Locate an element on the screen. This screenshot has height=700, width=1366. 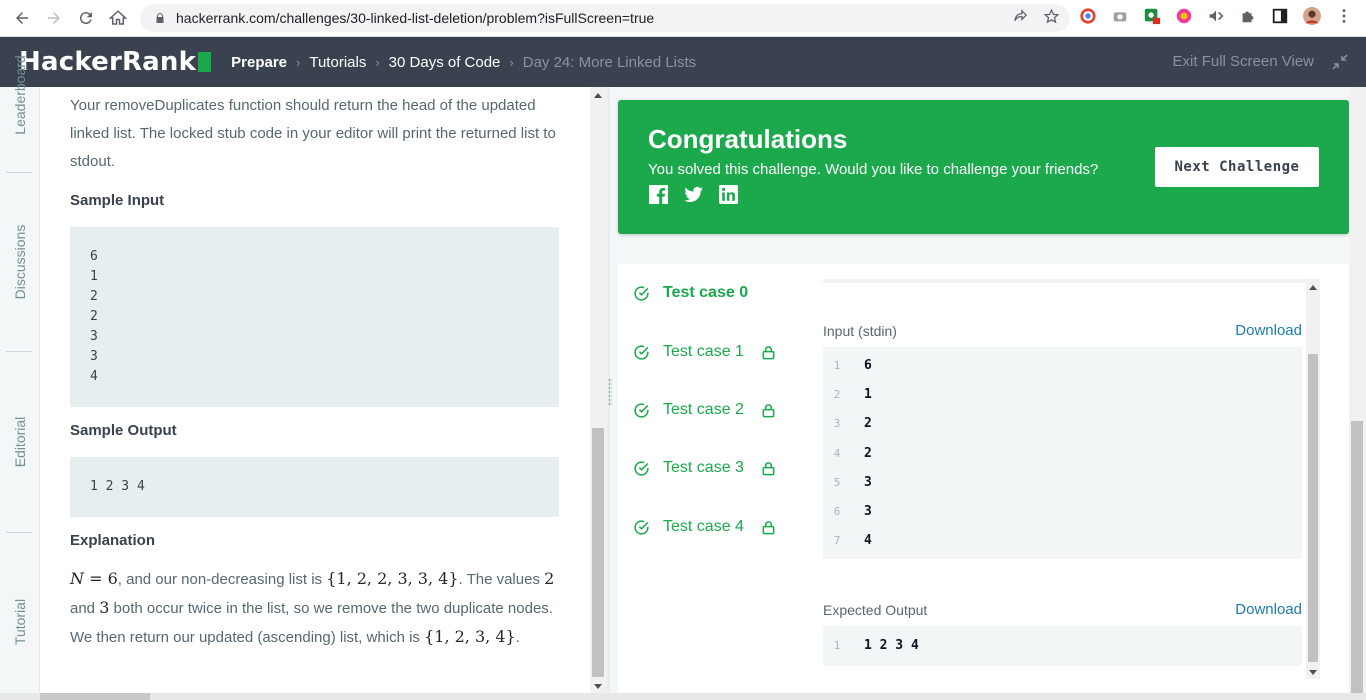
math-value: 3 is located at coordinates (104, 607).